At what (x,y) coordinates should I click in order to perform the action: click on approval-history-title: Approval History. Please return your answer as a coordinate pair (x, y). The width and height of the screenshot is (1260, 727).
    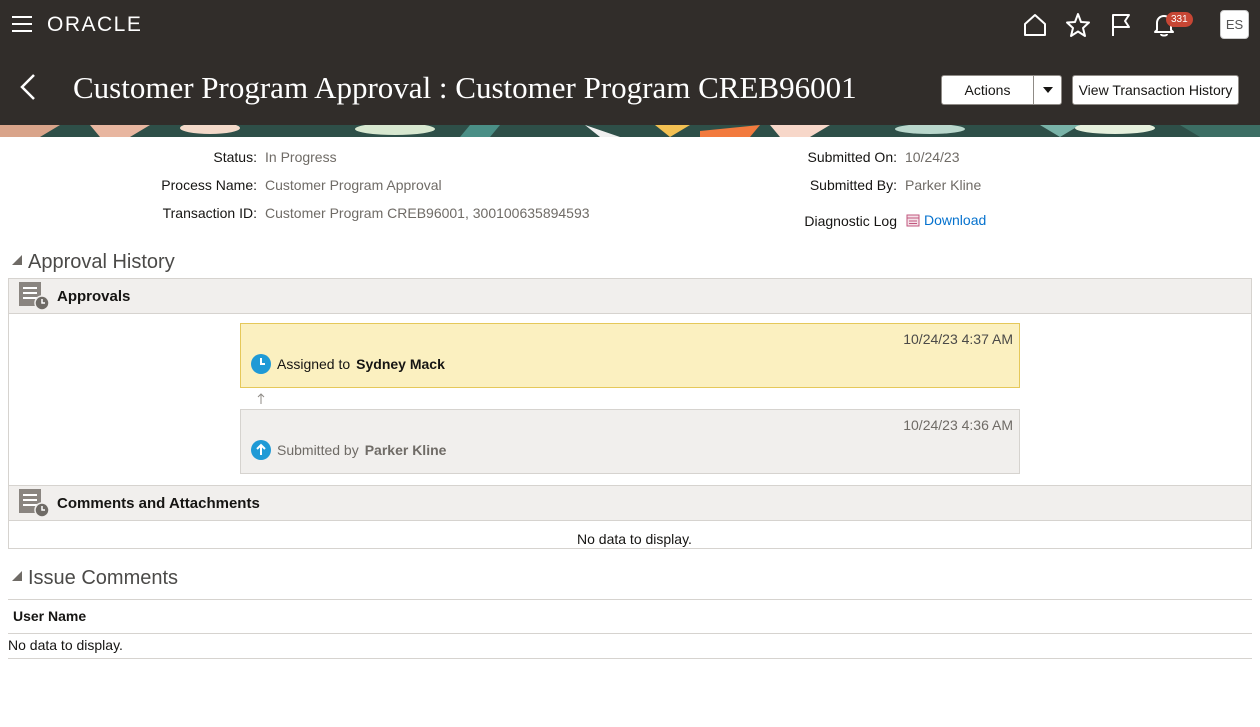
    Looking at the image, I should click on (101, 262).